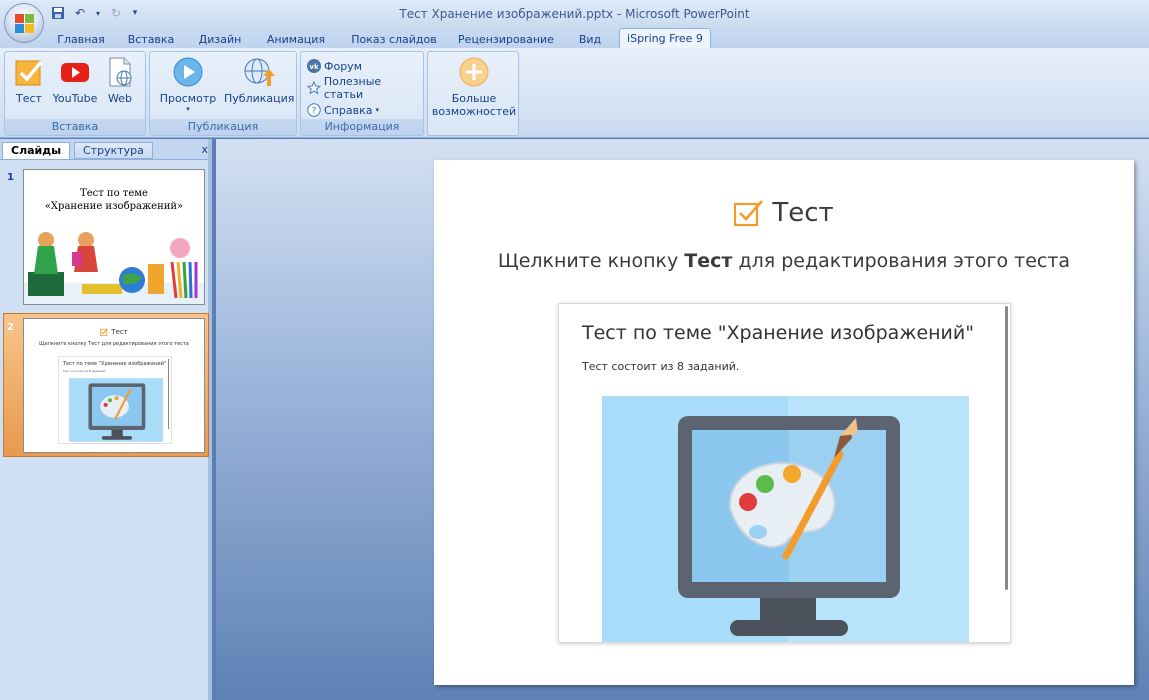 This screenshot has height=700, width=1149. I want to click on pane-tabs: Слайды Структура x, so click(106, 150).